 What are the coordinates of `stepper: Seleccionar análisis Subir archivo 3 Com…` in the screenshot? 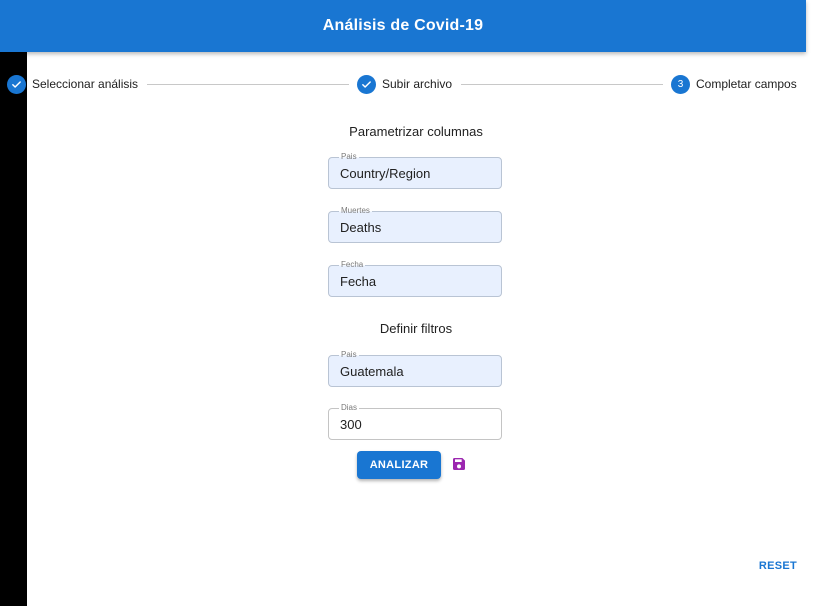 It's located at (403, 84).